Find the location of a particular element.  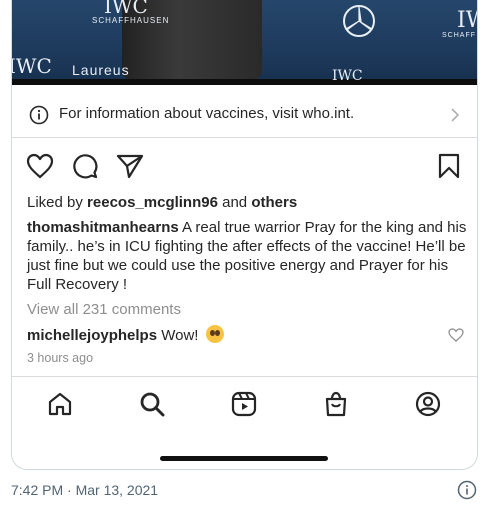

bottom-nav-bar is located at coordinates (244, 404).